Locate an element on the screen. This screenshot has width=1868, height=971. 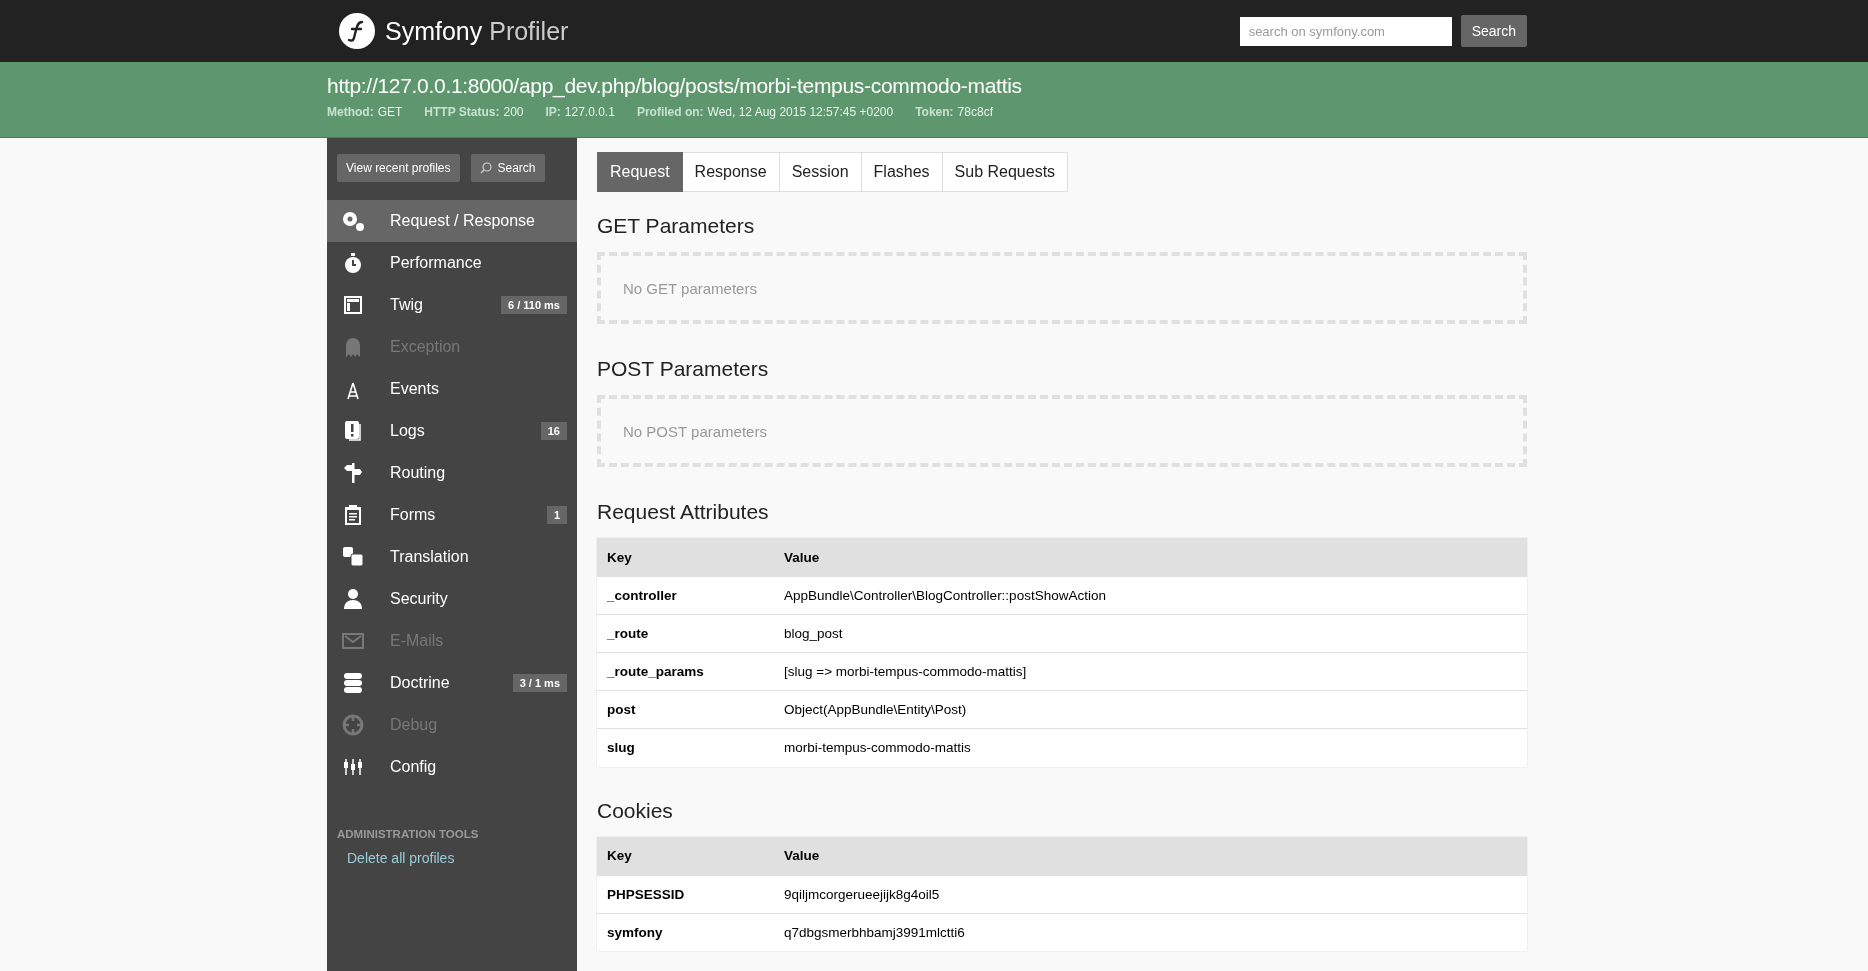
sidebar-item: Config is located at coordinates (452, 767).